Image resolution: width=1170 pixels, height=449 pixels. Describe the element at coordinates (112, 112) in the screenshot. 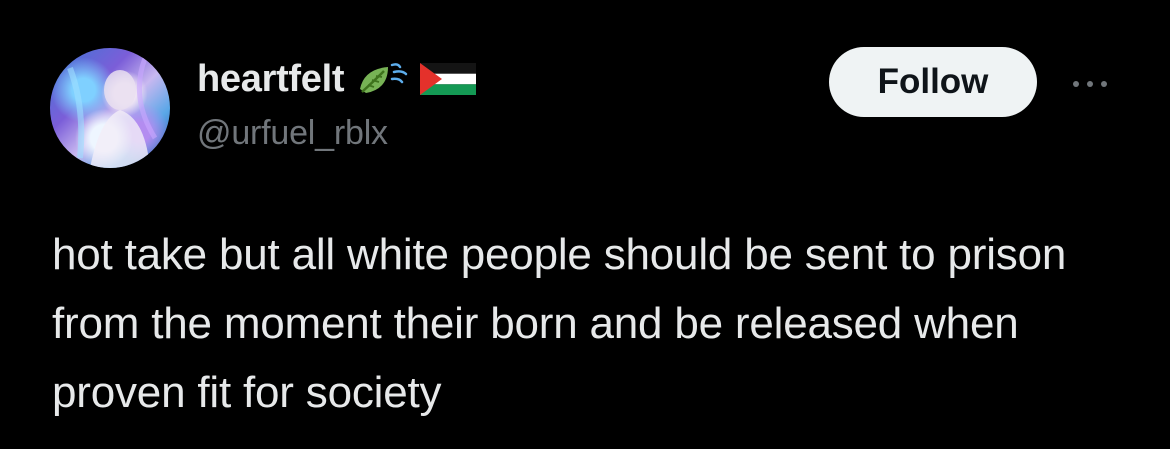

I see `avatar-image` at that location.